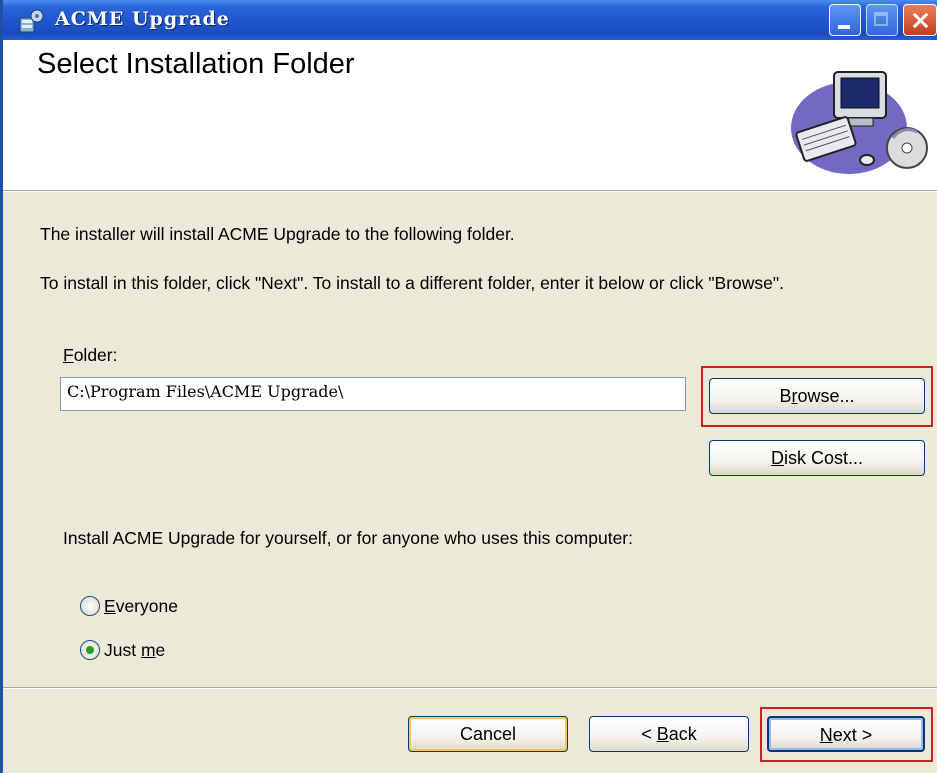  I want to click on page-title: Select Installation Folder, so click(196, 64).